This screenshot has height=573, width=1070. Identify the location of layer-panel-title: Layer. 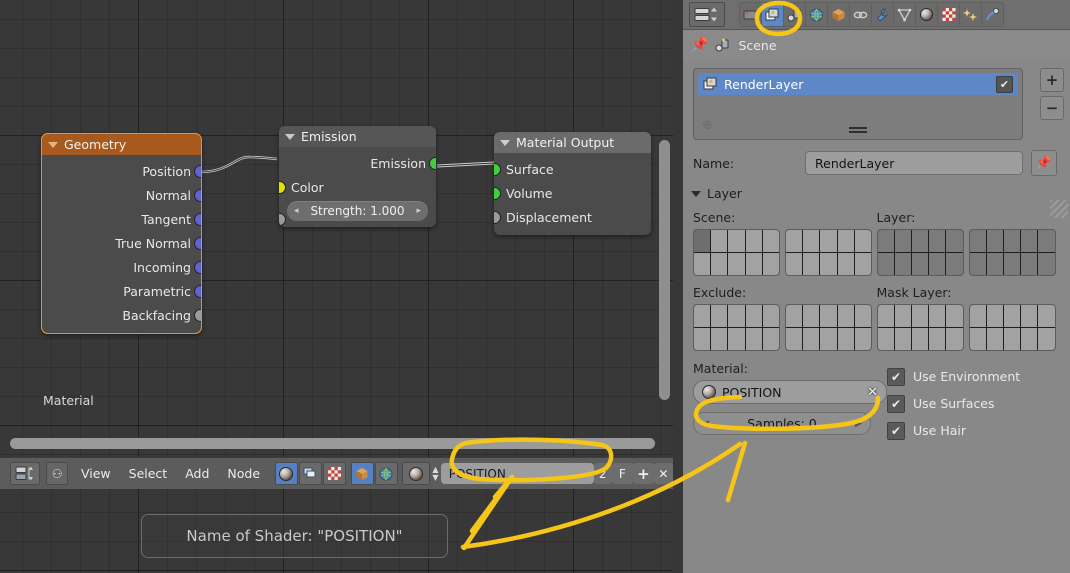
(880, 193).